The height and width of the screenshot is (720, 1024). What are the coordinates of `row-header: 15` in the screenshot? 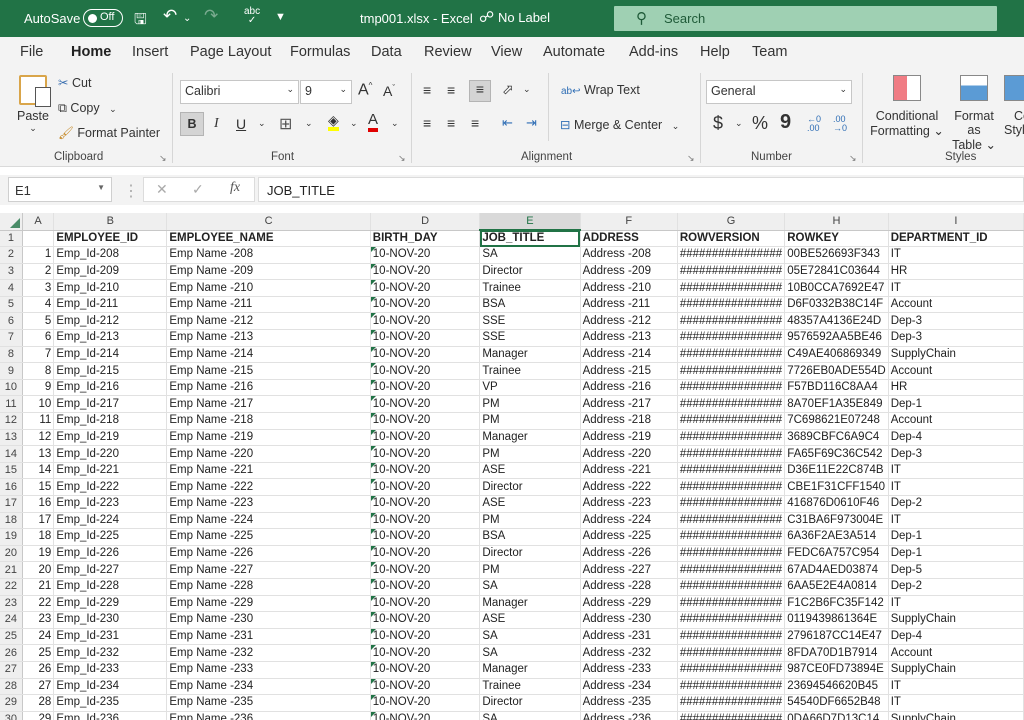 It's located at (11, 471).